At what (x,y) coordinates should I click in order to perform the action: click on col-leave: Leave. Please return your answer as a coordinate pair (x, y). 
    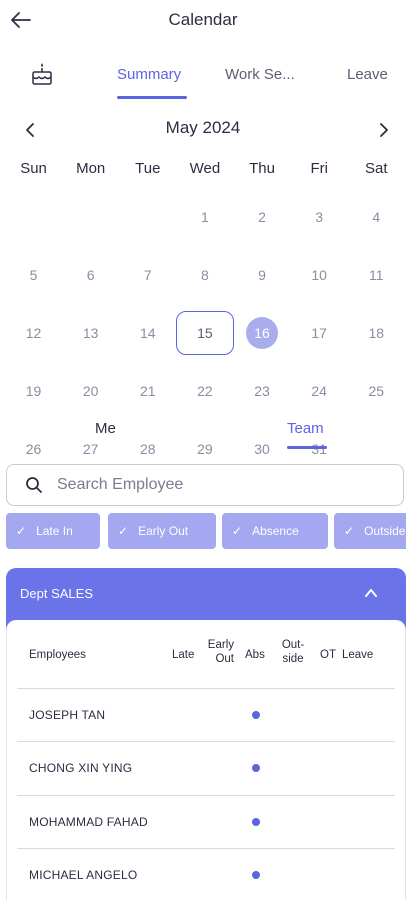
    Looking at the image, I should click on (358, 655).